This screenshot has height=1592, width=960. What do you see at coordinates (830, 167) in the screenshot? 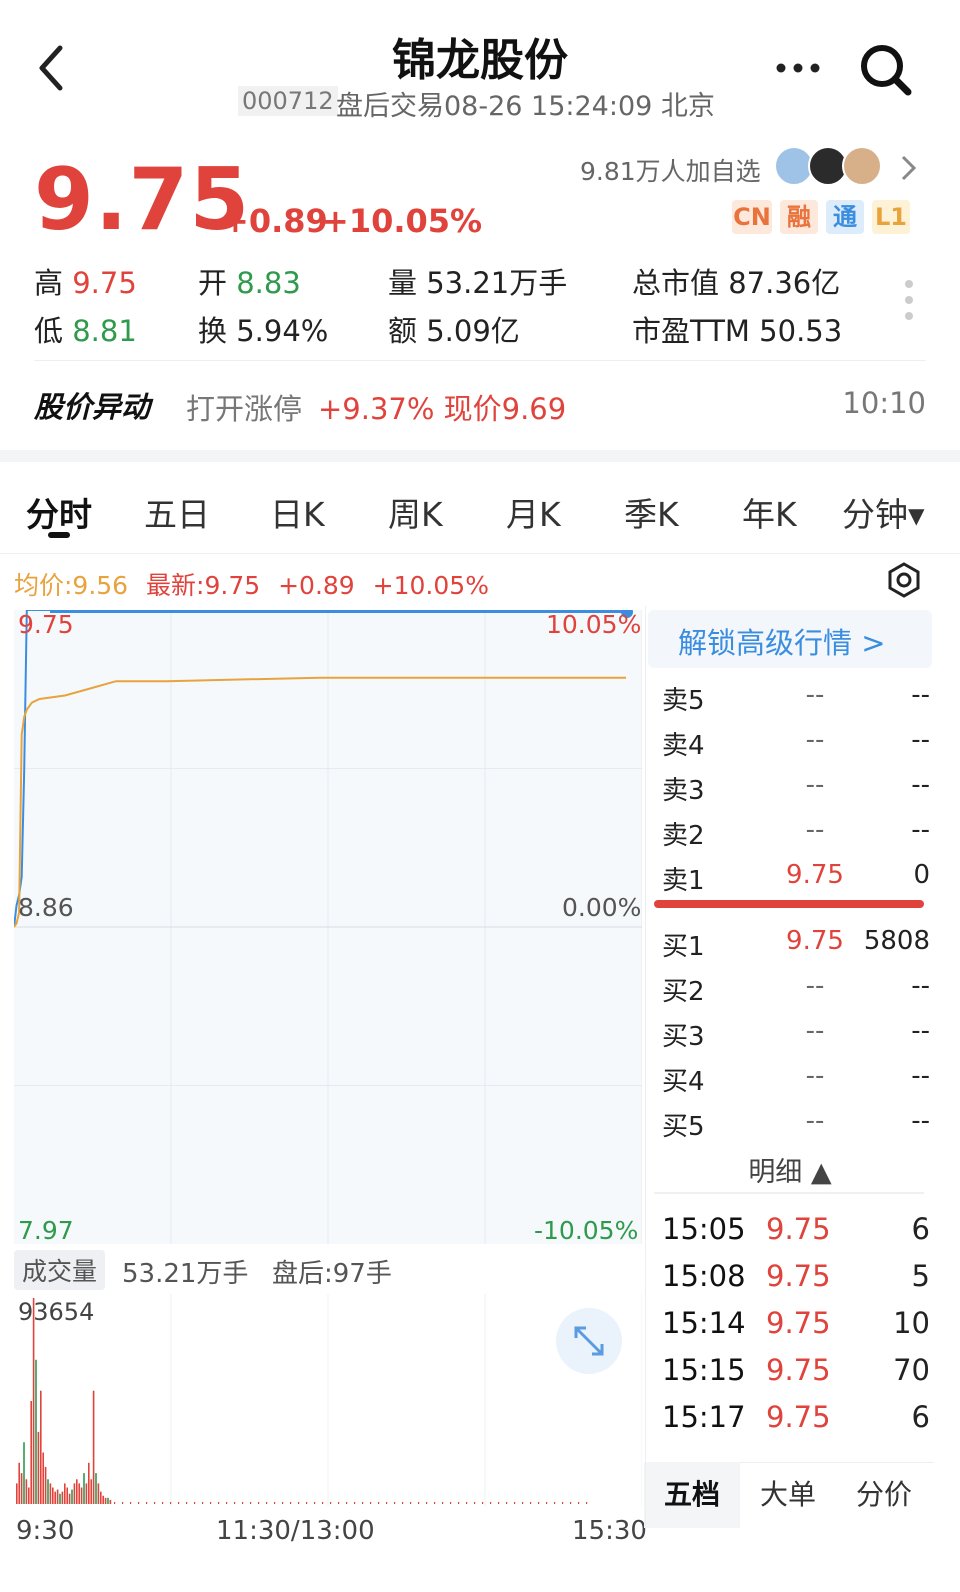
I see `avatar-group` at bounding box center [830, 167].